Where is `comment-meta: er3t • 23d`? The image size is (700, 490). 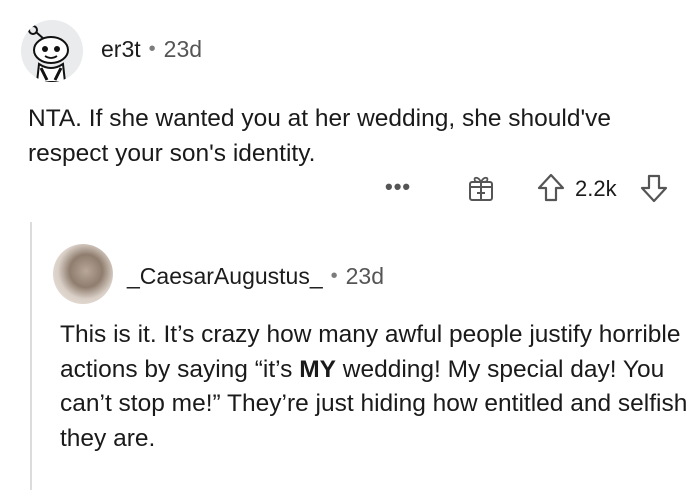 comment-meta: er3t • 23d is located at coordinates (151, 49).